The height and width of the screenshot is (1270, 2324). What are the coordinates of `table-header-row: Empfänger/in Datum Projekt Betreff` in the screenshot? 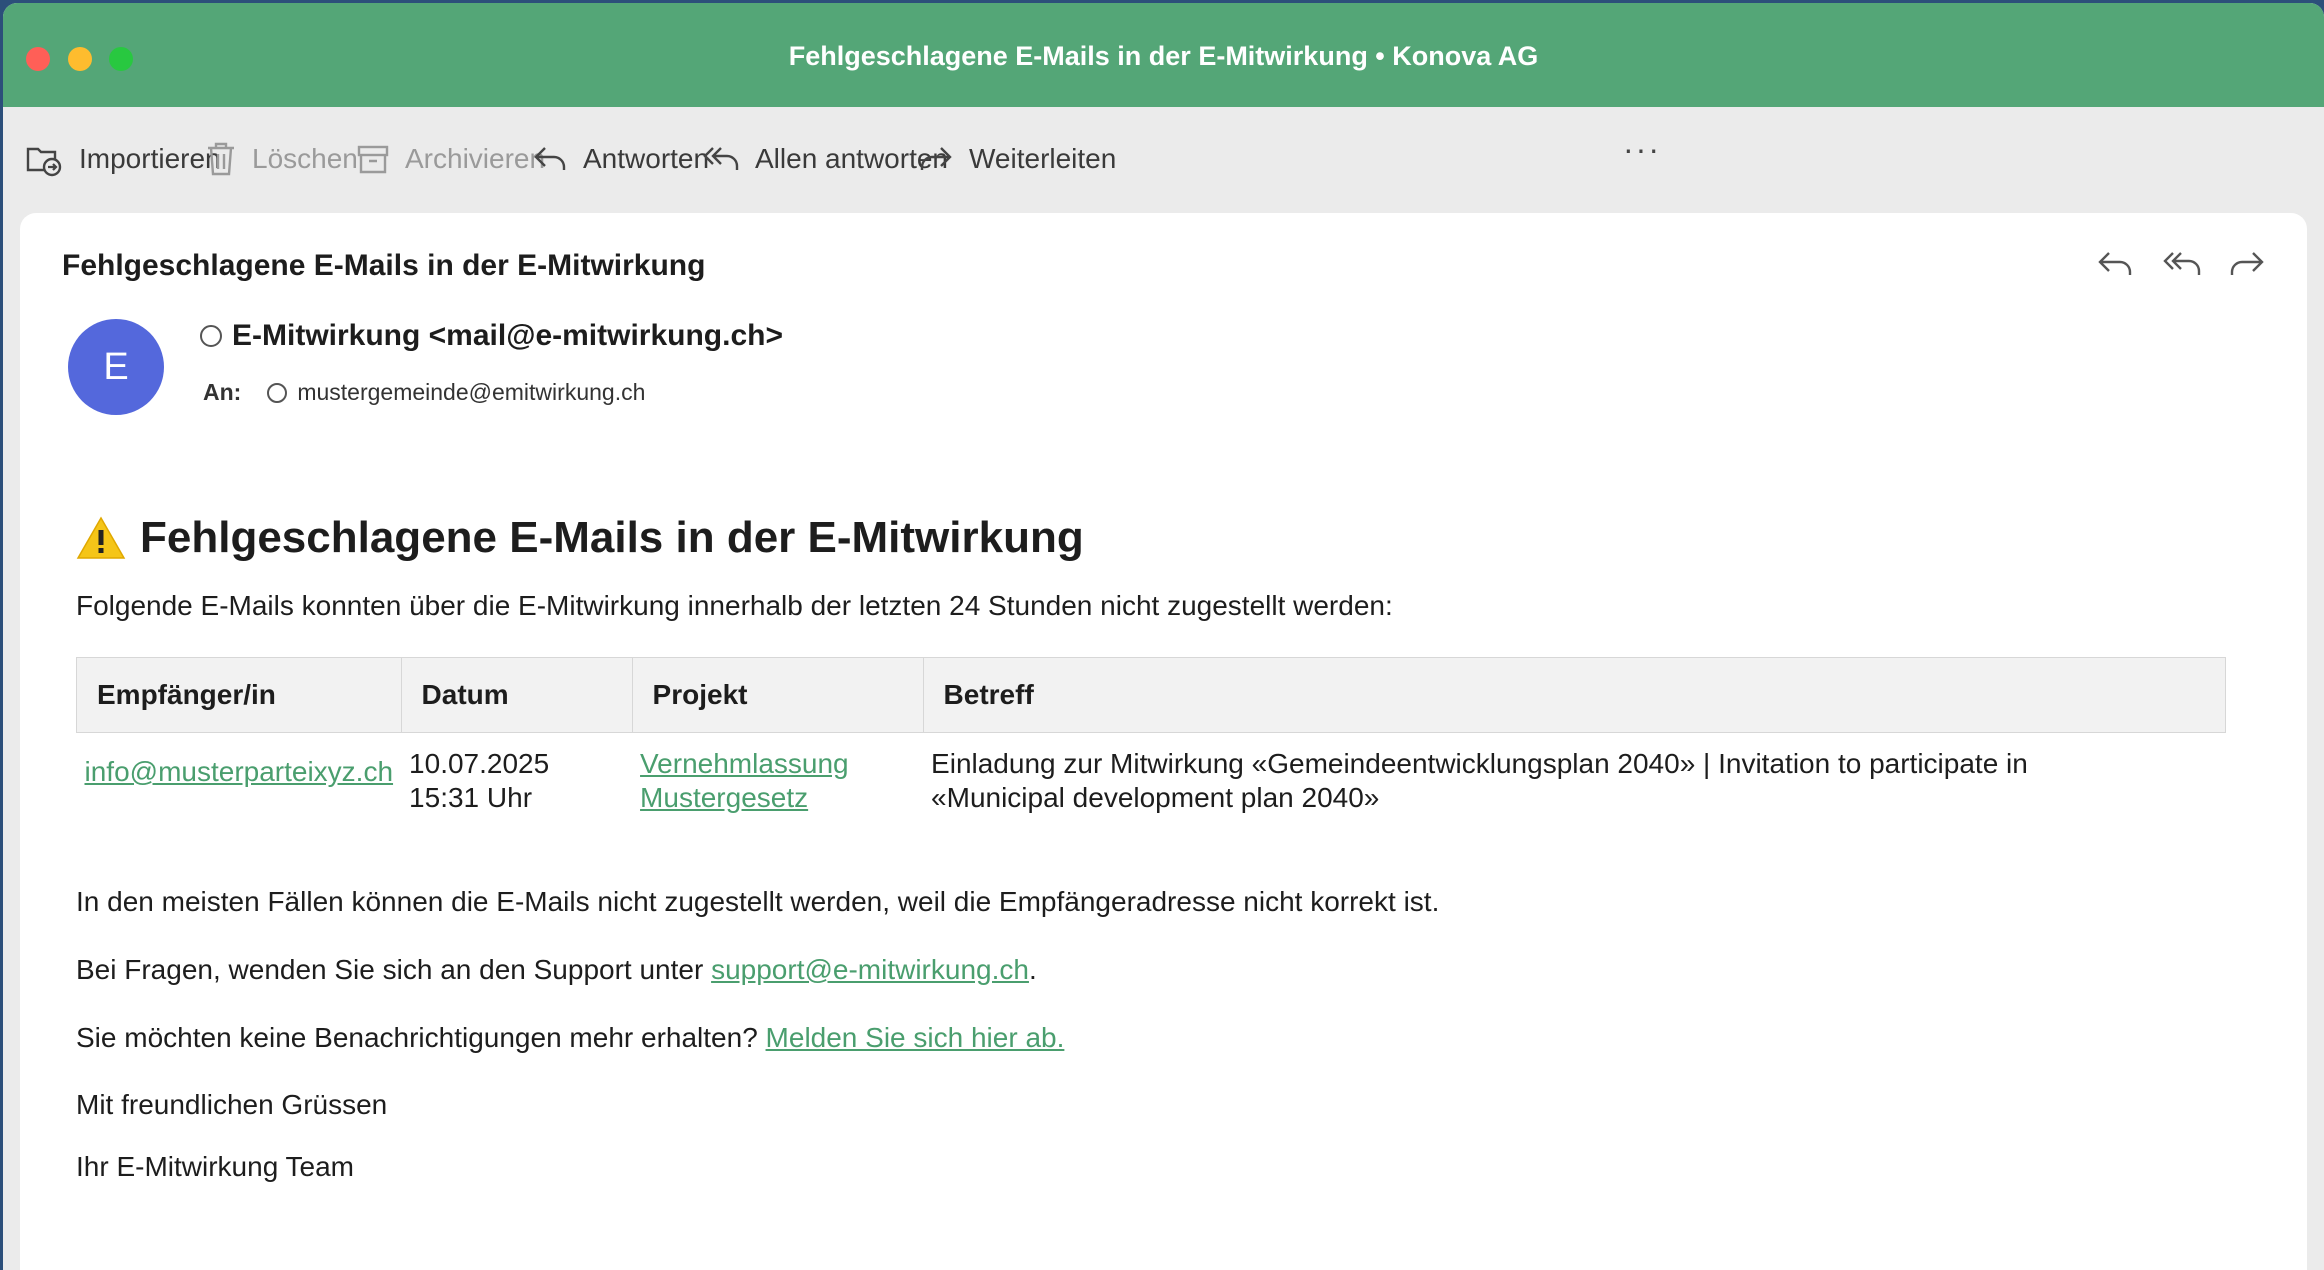 It's located at (1151, 695).